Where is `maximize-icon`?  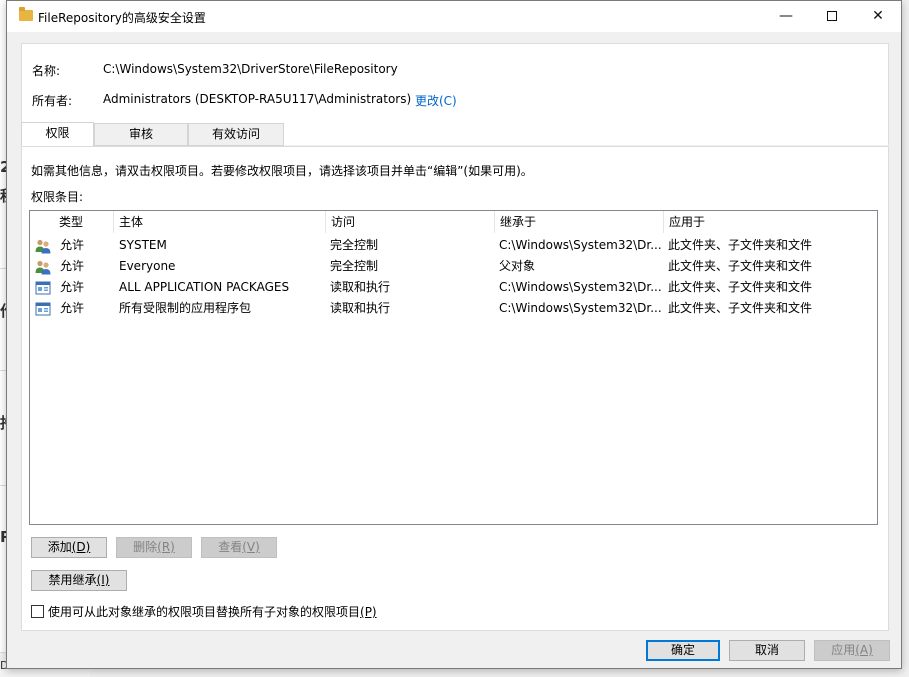 maximize-icon is located at coordinates (832, 16).